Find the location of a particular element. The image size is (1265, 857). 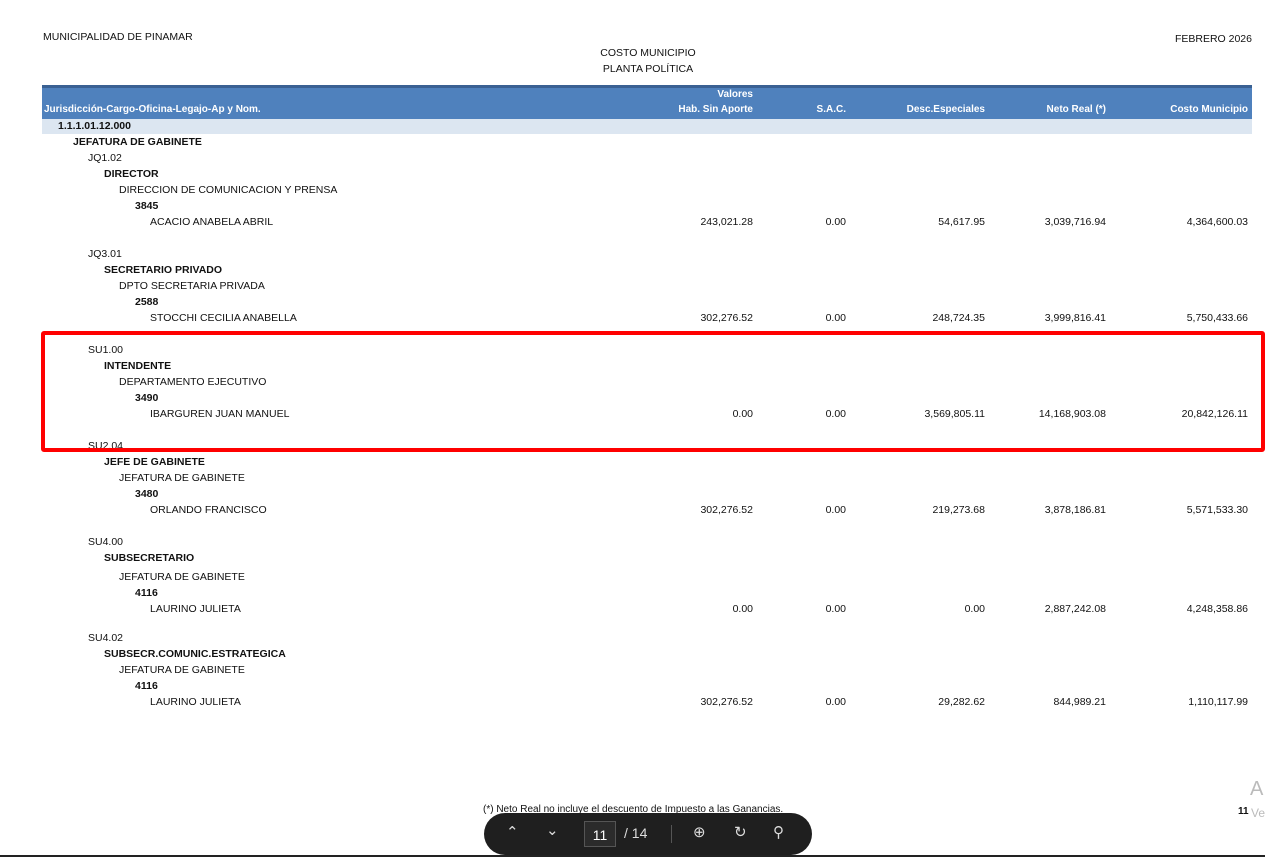

col-hab: Hab. Sin Aporte is located at coordinates (715, 109).